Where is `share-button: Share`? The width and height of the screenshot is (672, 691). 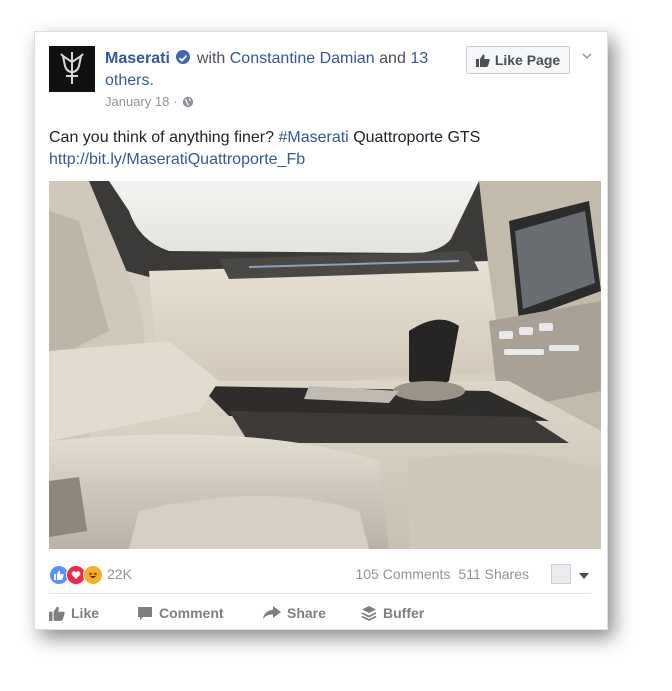
share-button: Share is located at coordinates (312, 613).